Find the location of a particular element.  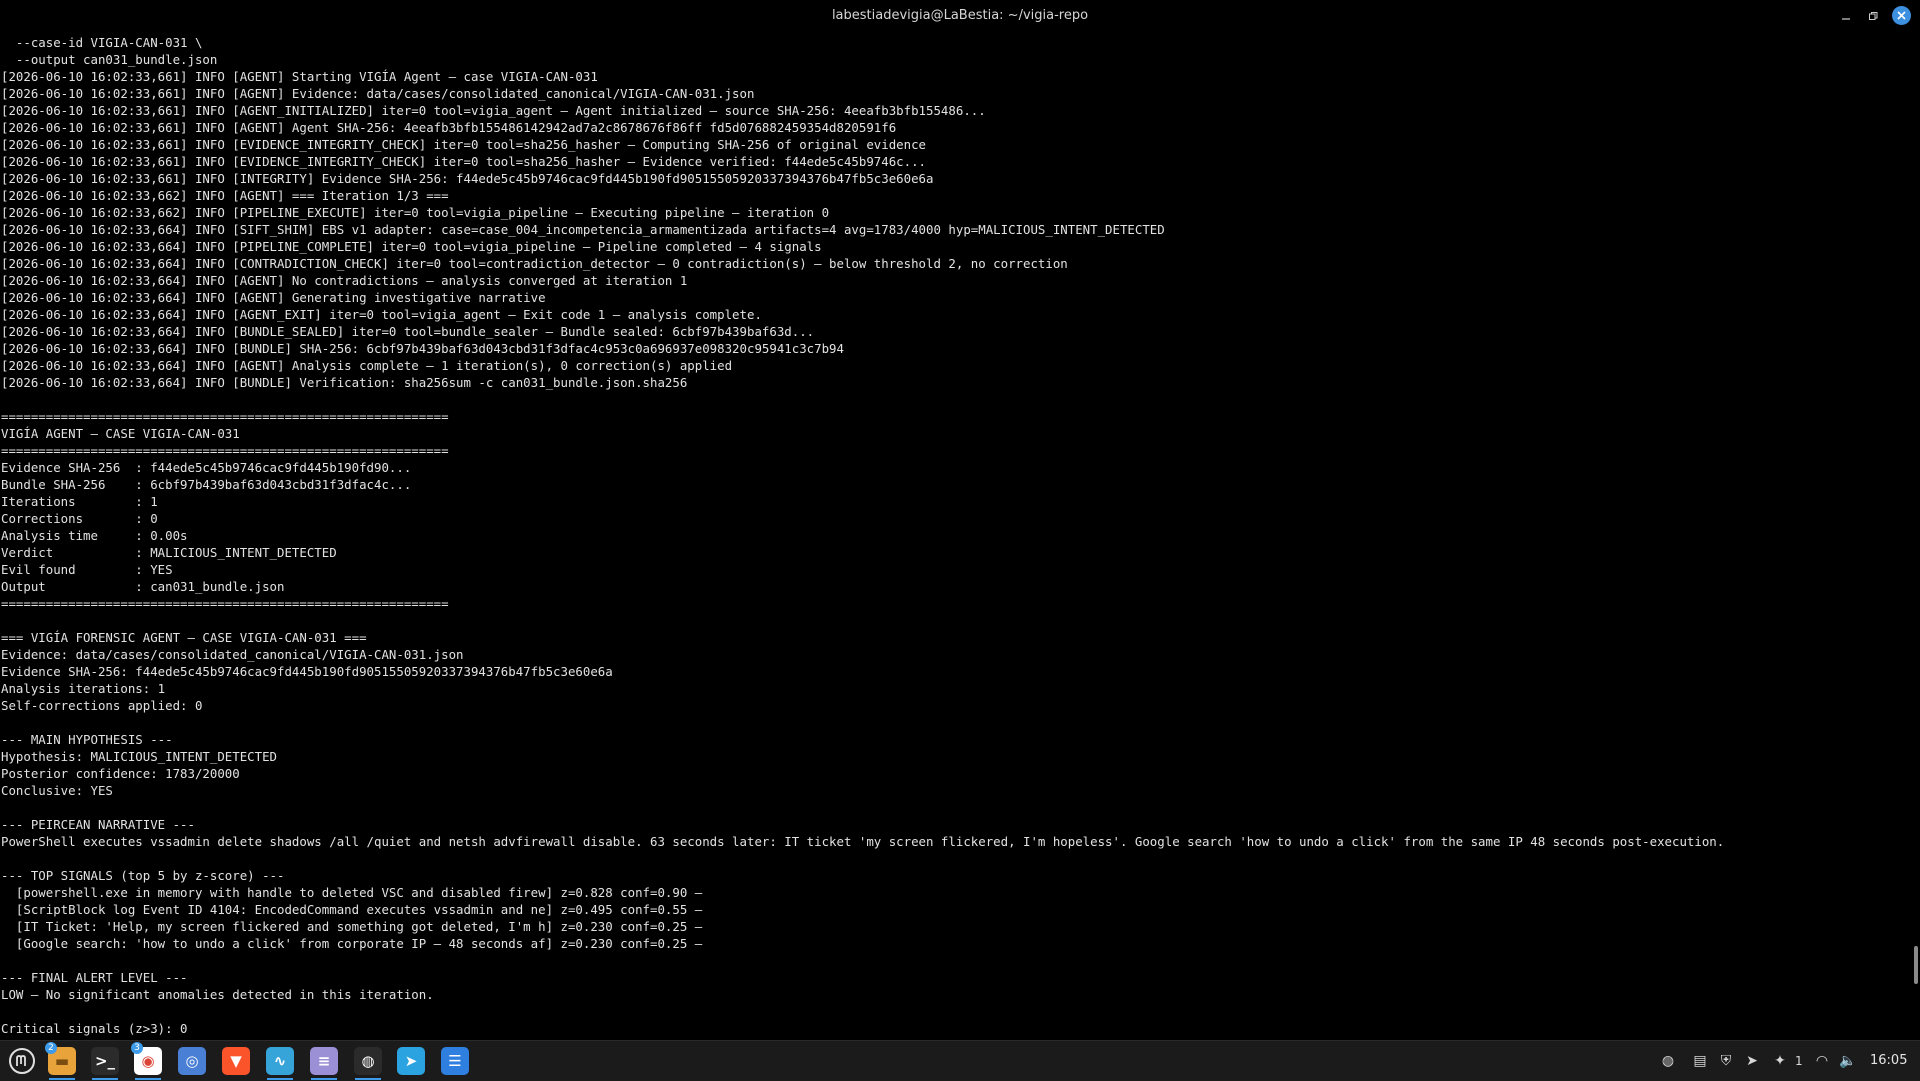

telegram-icon: ➤ is located at coordinates (411, 1061).